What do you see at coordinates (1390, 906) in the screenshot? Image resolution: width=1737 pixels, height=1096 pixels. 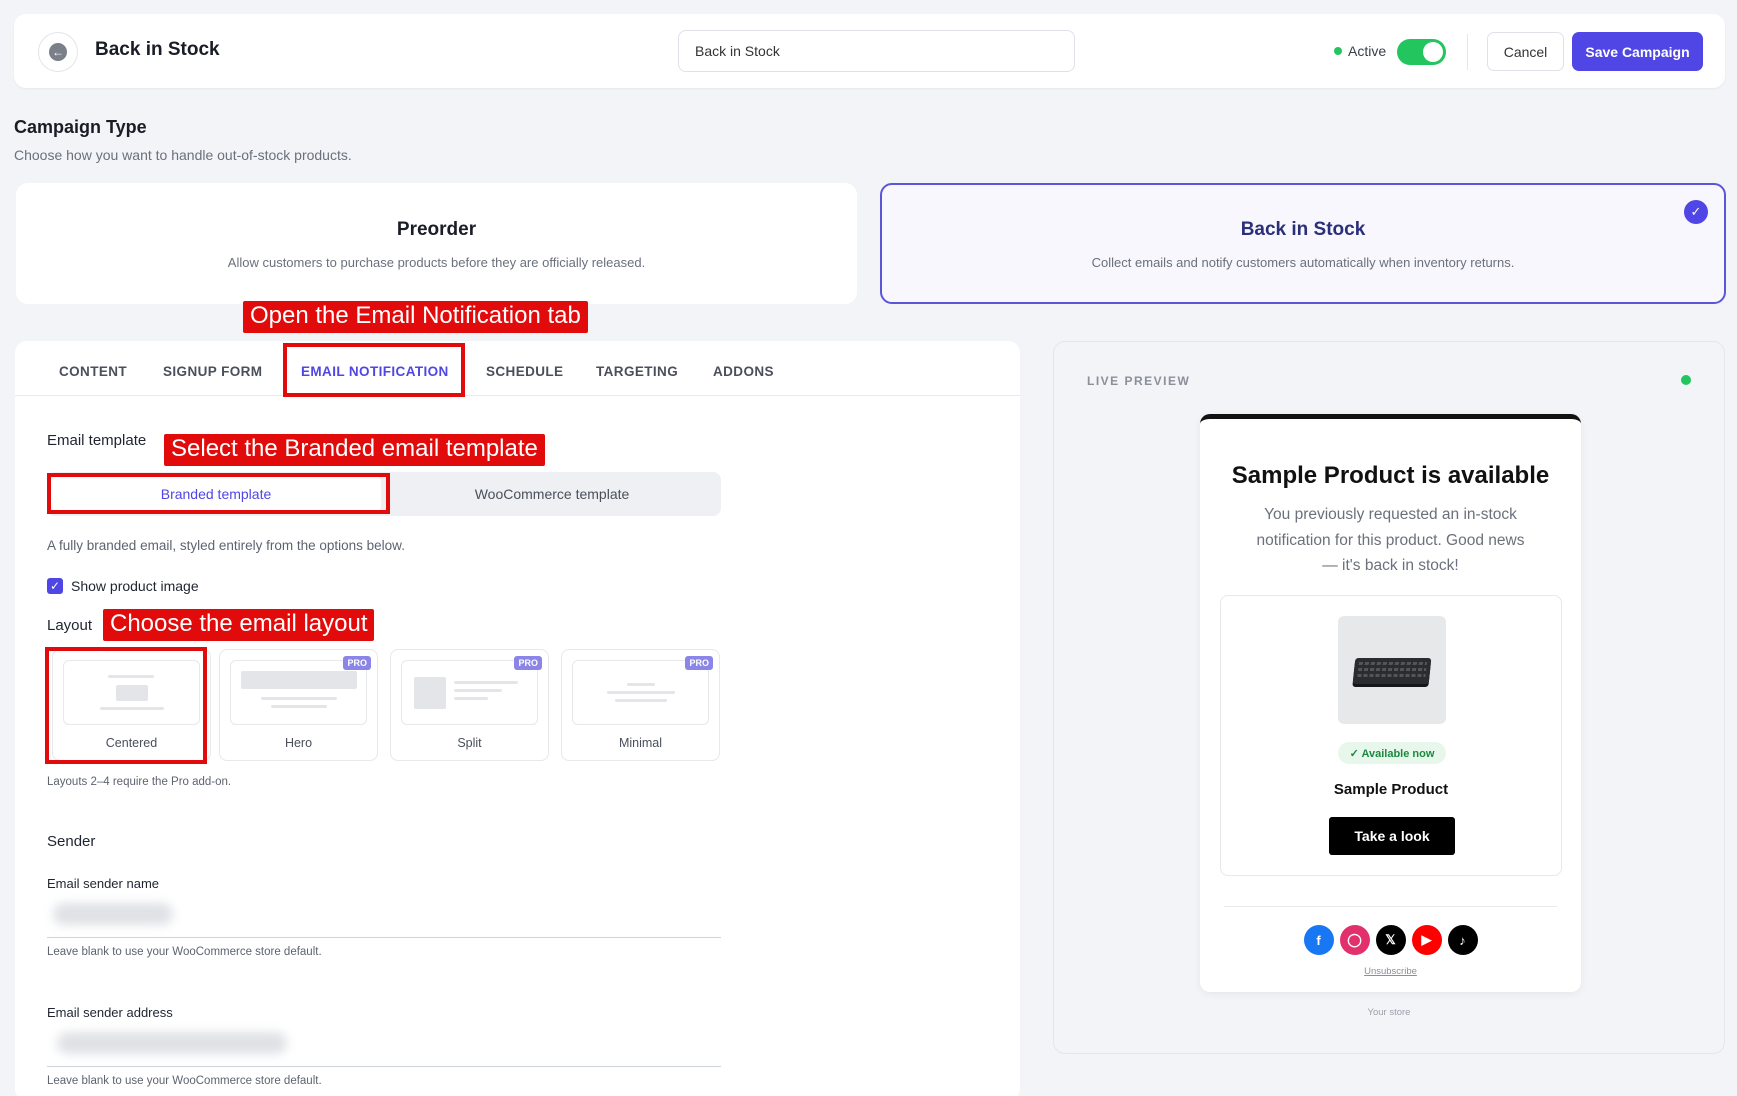 I see `email-divider` at bounding box center [1390, 906].